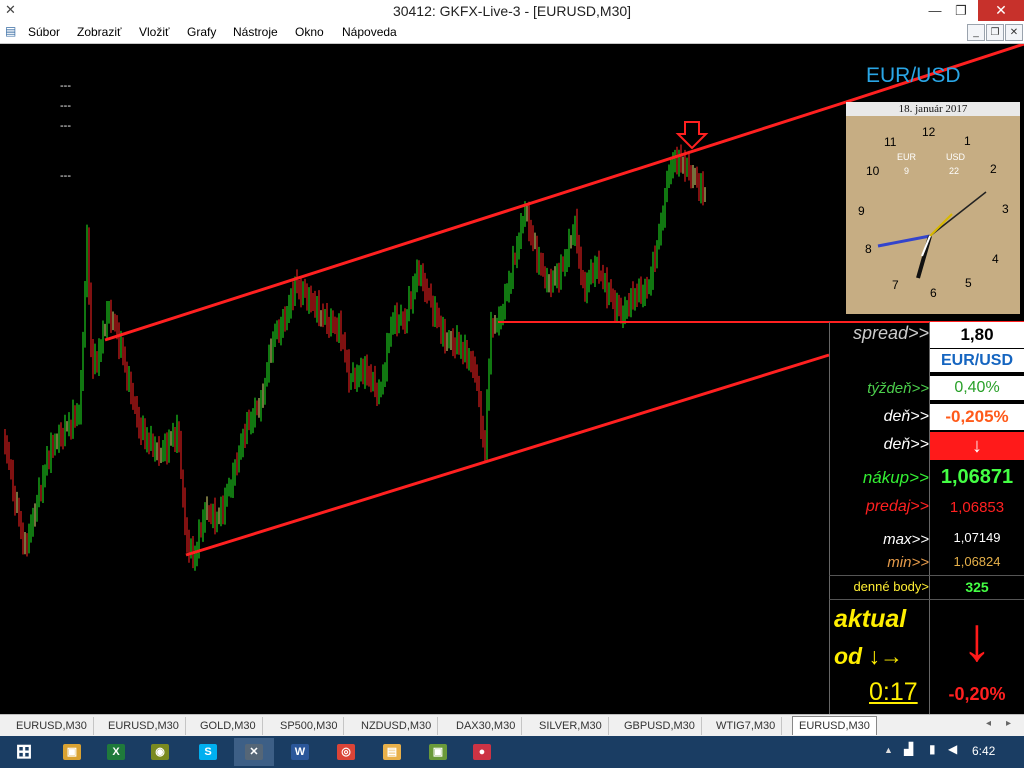 This screenshot has height=768, width=1024. I want to click on tab-gold-m30: GOLD,M30, so click(228, 726).